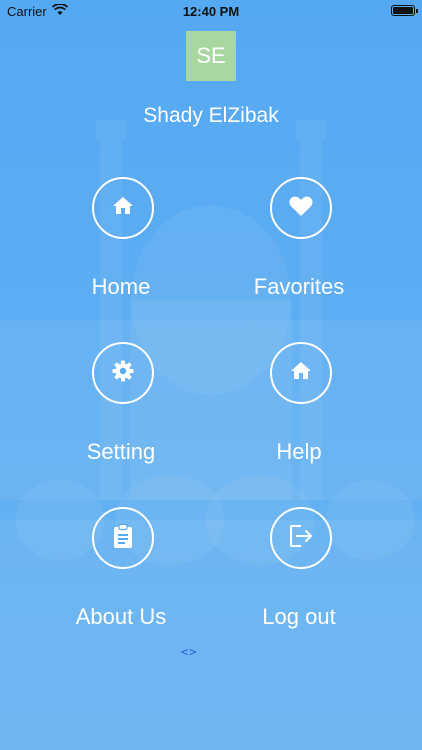  Describe the element at coordinates (301, 407) in the screenshot. I see `menu-item-help: Help` at that location.